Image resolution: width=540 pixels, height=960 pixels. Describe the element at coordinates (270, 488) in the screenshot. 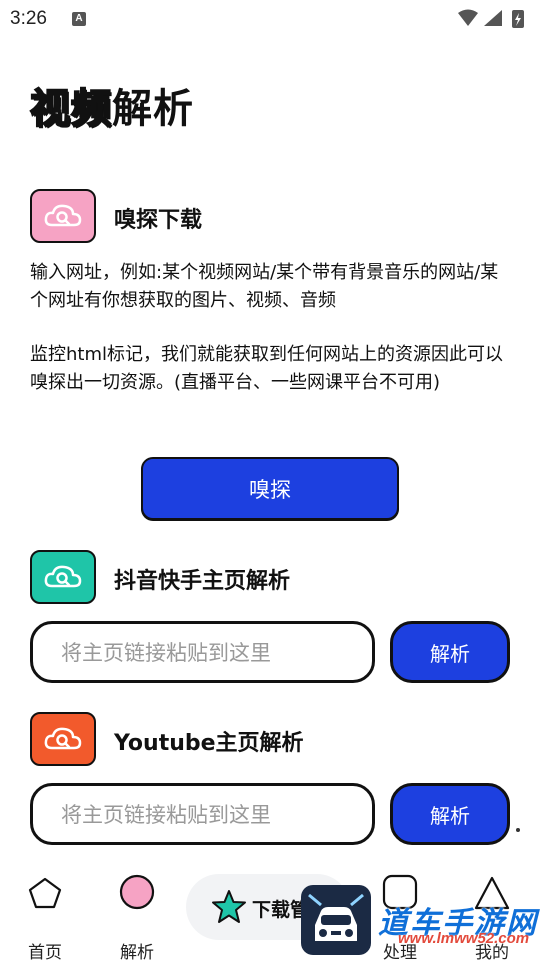

I see `sniff-button: 嗅探` at that location.